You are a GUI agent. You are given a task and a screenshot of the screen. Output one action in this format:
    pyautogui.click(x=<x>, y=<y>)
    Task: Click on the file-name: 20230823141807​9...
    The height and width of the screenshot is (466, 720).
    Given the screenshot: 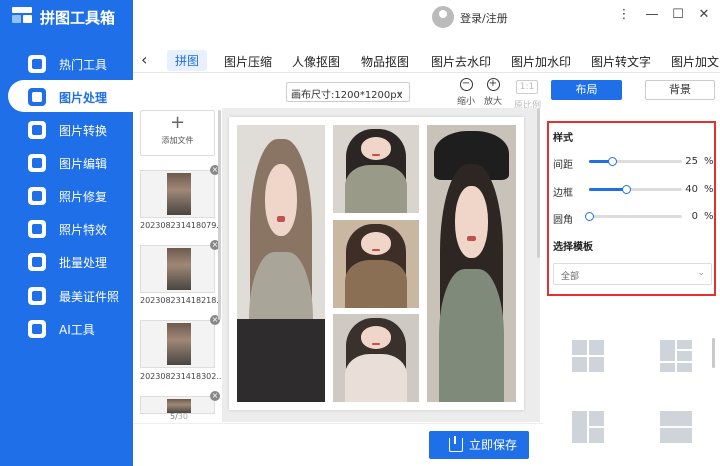 What is the action you would take?
    pyautogui.click(x=182, y=225)
    